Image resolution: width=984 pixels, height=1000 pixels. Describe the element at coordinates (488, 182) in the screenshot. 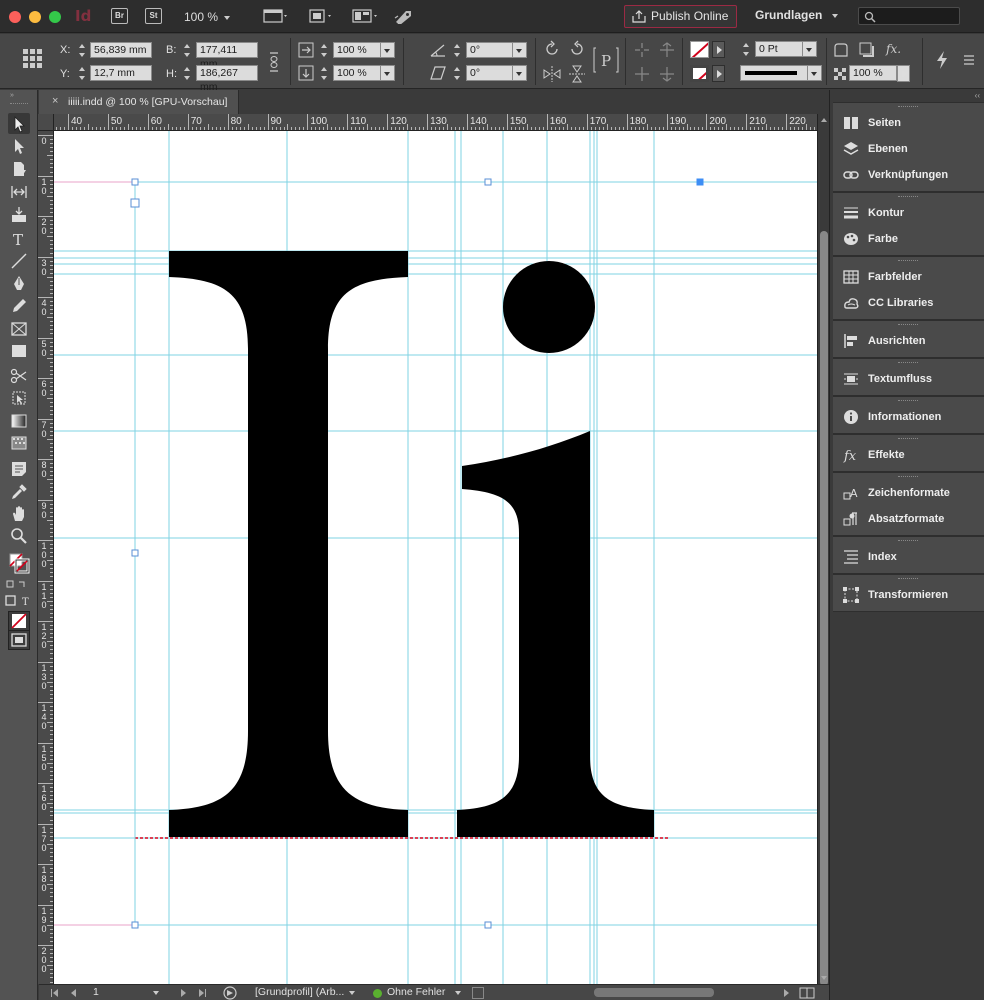

I see `frame-handle-top-center` at that location.